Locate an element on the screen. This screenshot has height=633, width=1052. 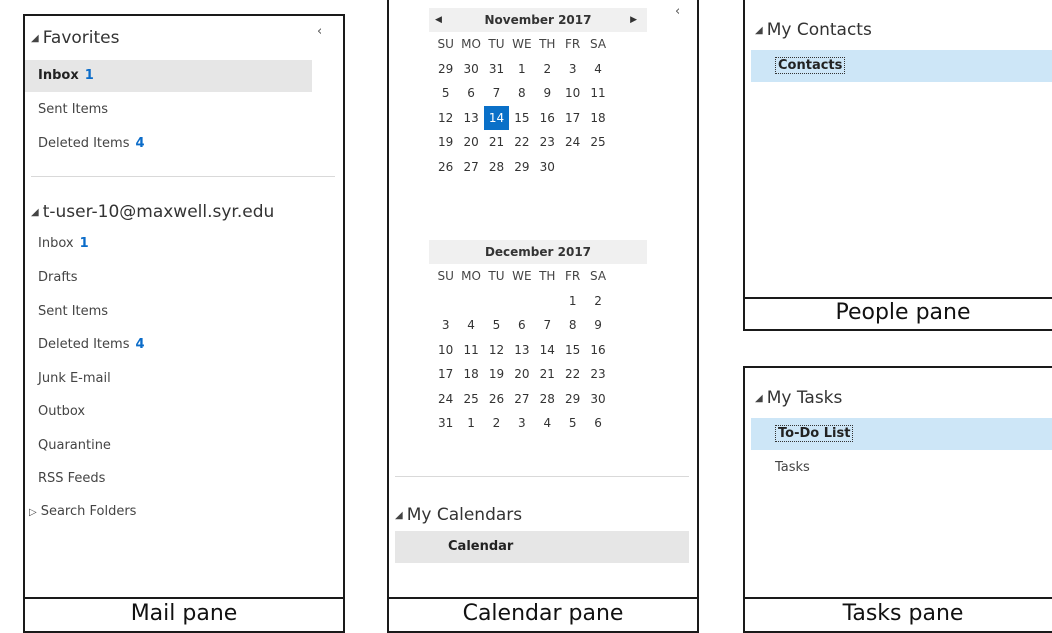
folder-drafts: Drafts is located at coordinates (58, 278).